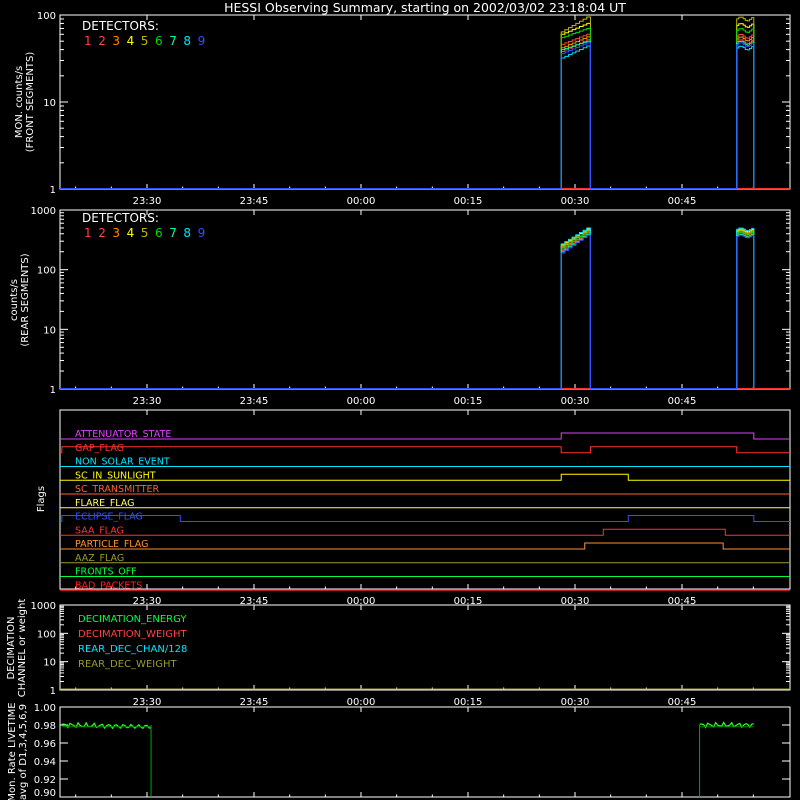 This screenshot has height=800, width=800. I want to click on panel-flags-ylabel: Flags, so click(41, 499).